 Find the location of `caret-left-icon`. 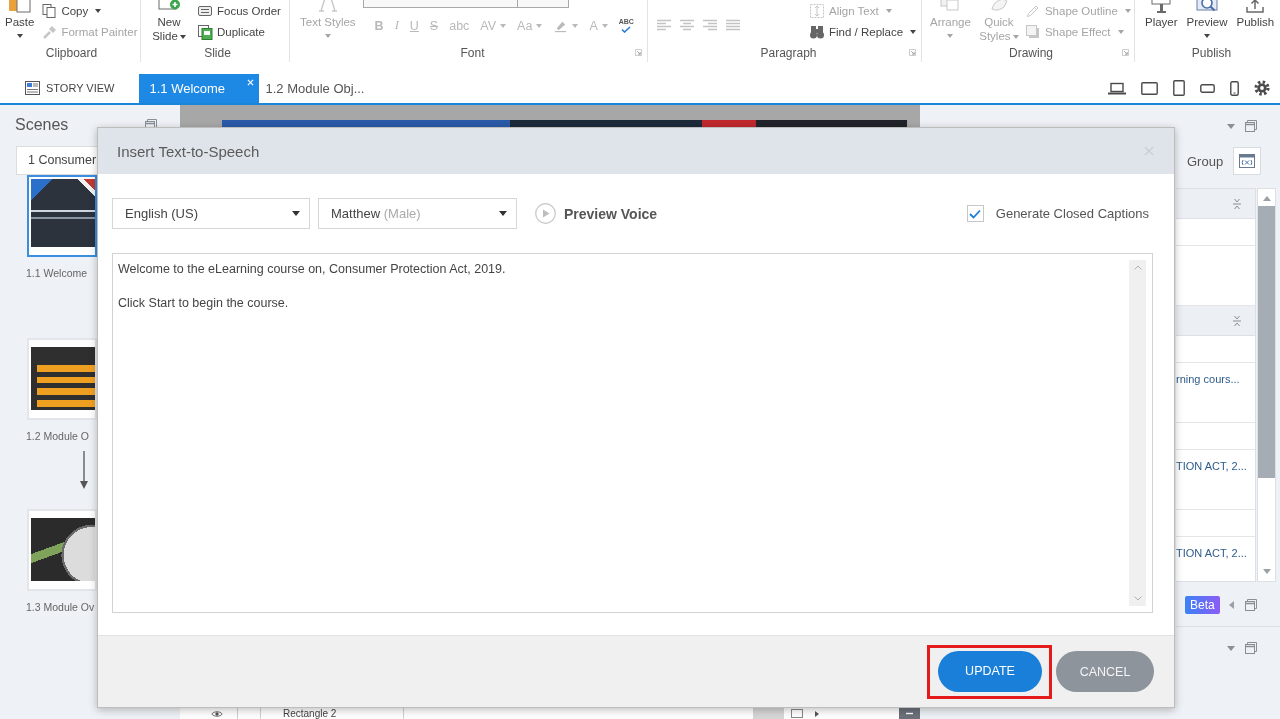

caret-left-icon is located at coordinates (1231, 605).